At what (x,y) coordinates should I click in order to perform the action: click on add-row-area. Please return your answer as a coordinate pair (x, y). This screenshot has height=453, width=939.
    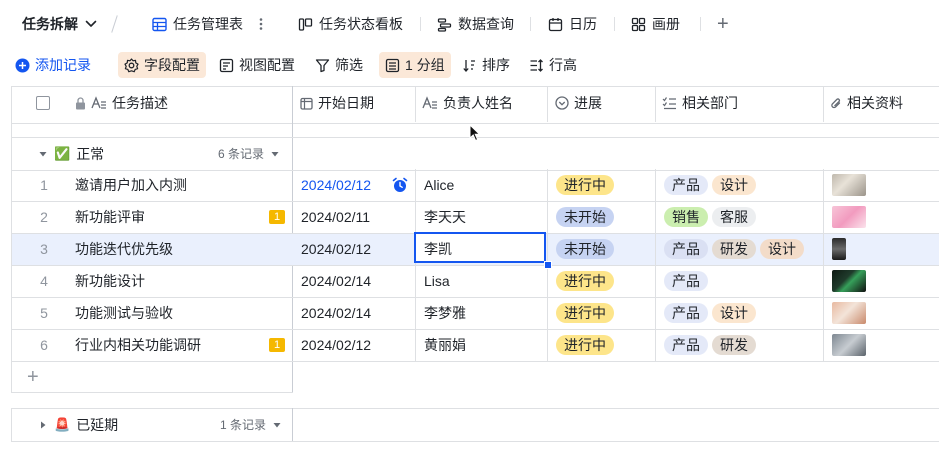
    Looking at the image, I should click on (152, 377).